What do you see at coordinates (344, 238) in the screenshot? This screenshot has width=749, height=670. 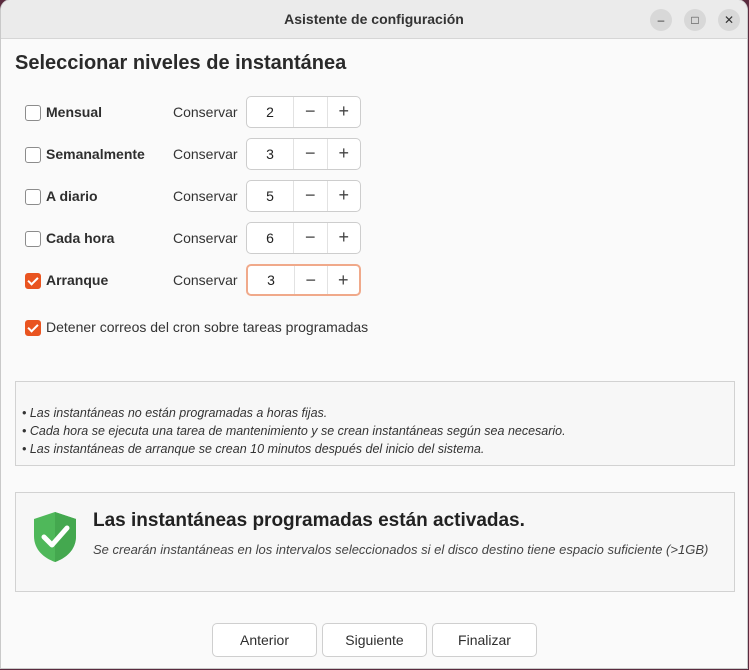 I see `hourly-increment-button: +` at bounding box center [344, 238].